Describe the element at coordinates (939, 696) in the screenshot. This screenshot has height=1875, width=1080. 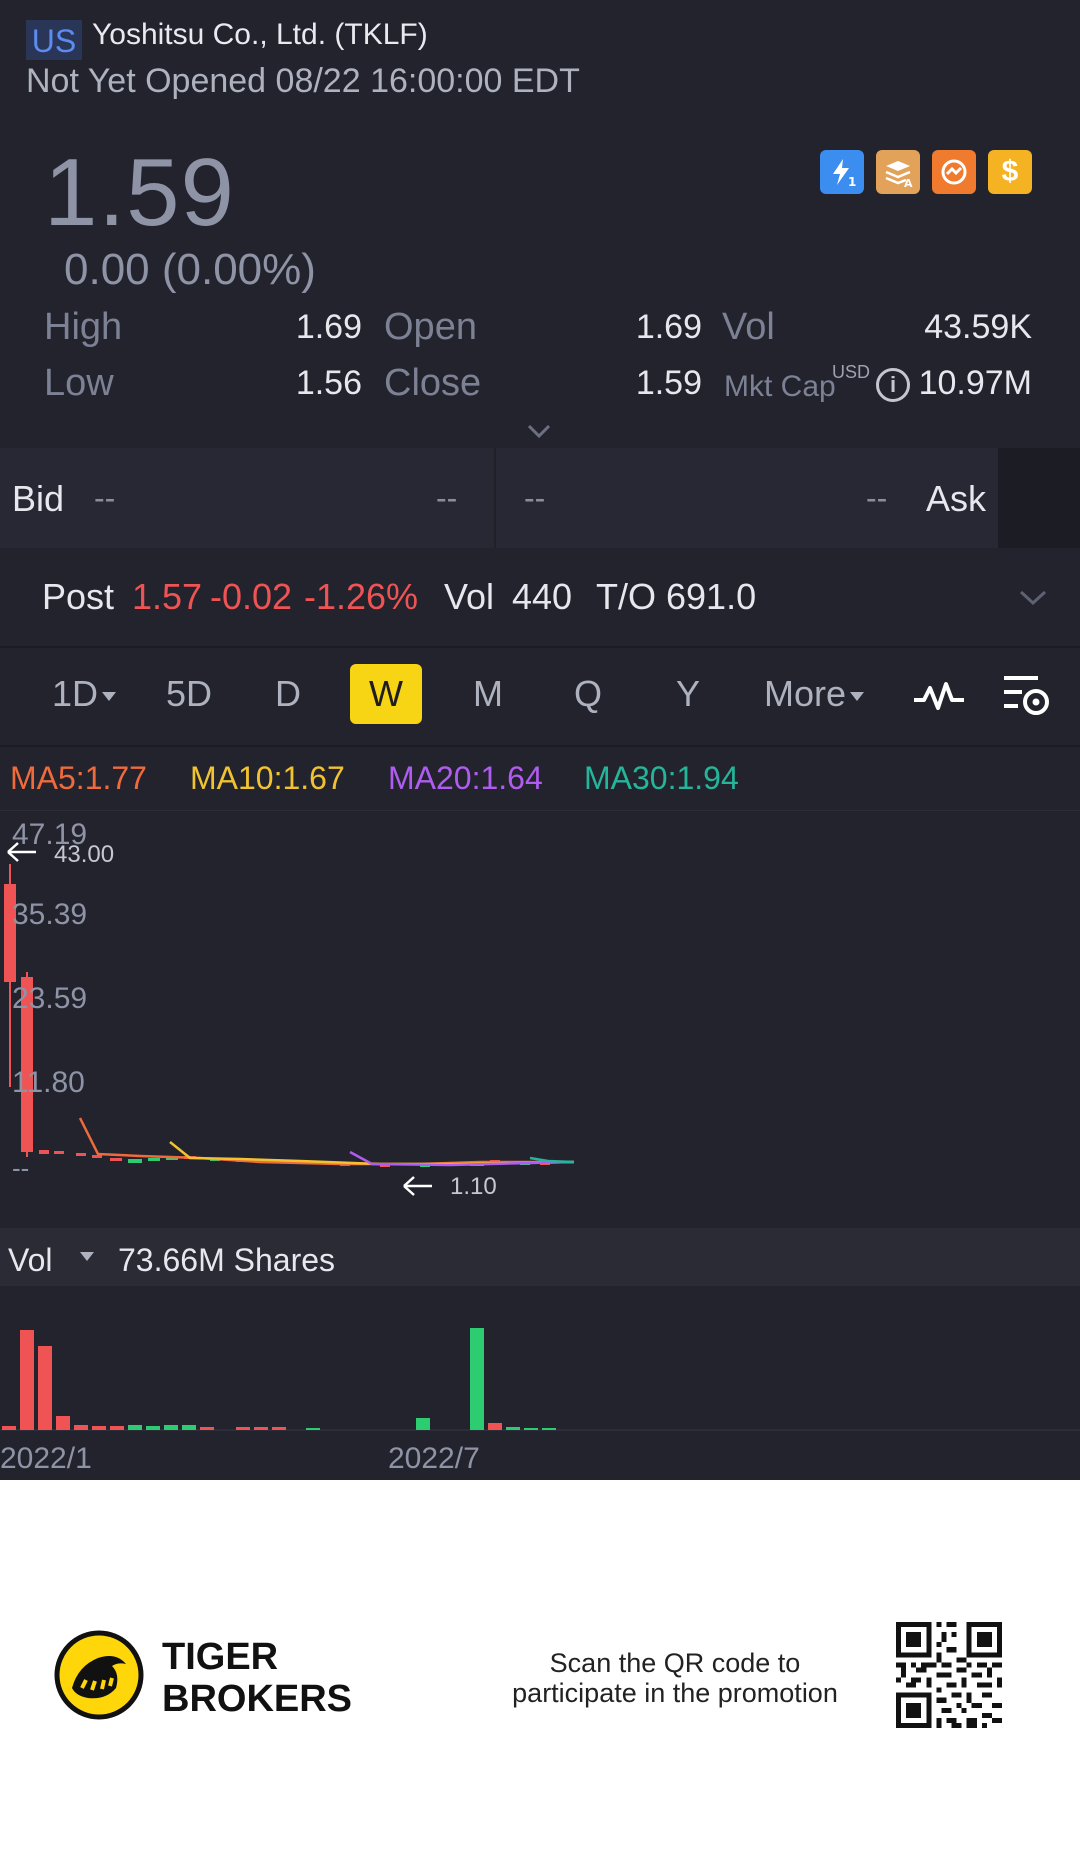
I see `indicator-wave-icon` at that location.